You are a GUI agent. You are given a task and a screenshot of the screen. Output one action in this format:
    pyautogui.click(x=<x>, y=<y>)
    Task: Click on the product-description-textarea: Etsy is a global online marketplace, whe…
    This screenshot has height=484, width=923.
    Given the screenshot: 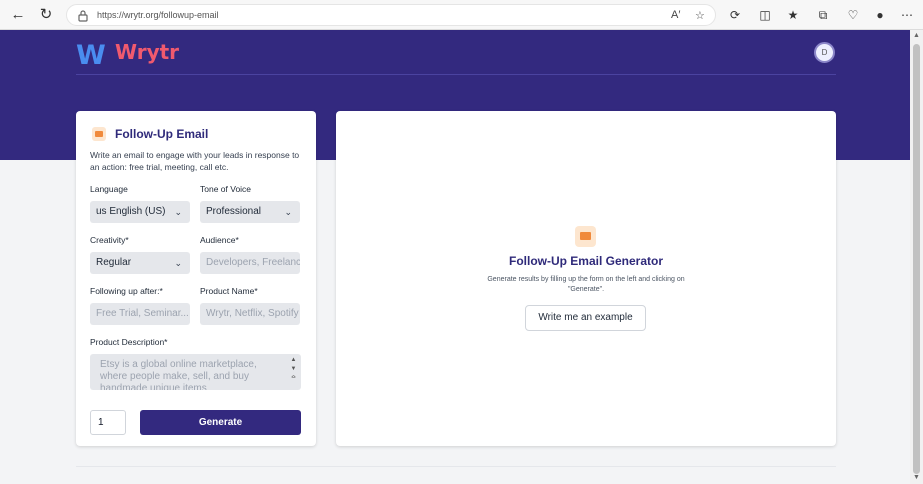 What is the action you would take?
    pyautogui.click(x=195, y=372)
    